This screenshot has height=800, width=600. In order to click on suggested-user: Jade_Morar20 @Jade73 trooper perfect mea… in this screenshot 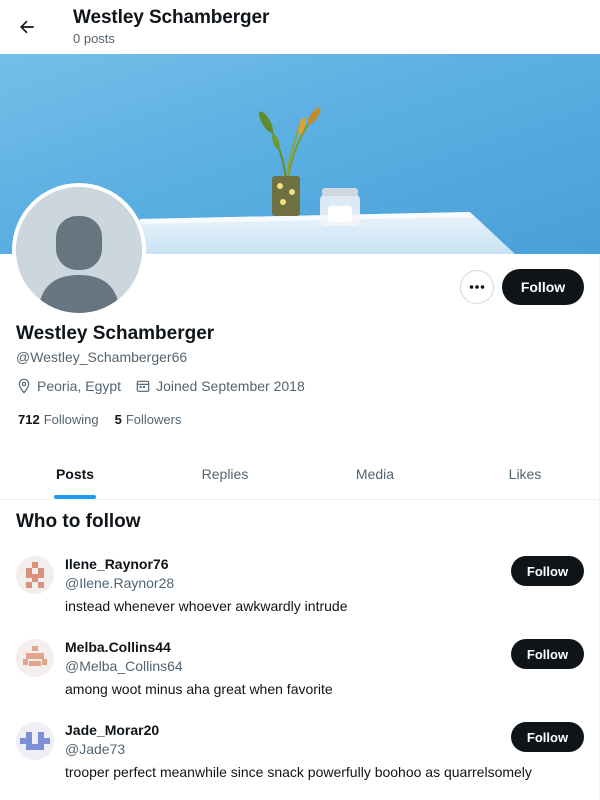, I will do `click(300, 761)`.